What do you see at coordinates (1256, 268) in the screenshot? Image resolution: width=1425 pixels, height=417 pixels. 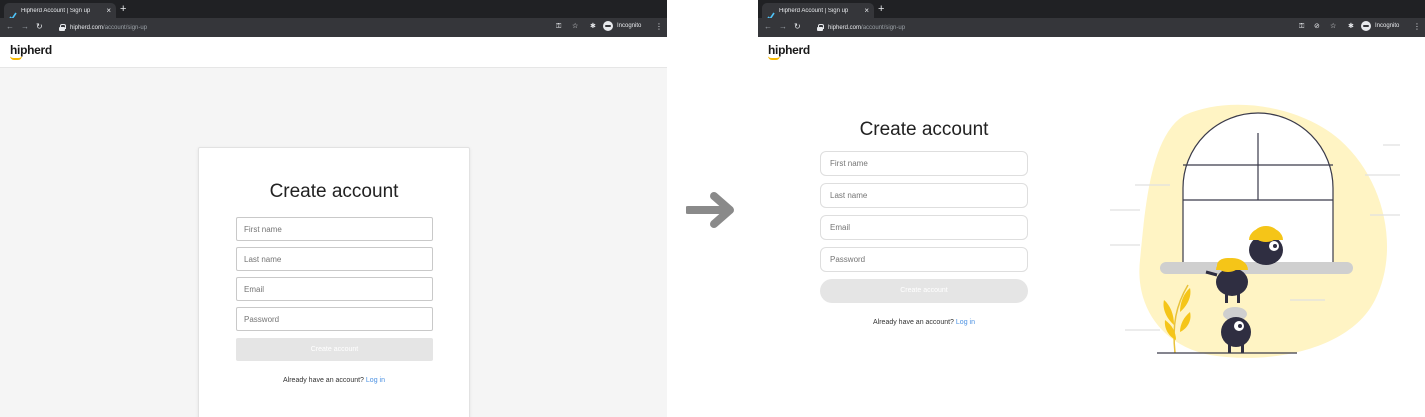 I see `window-sill-shape` at bounding box center [1256, 268].